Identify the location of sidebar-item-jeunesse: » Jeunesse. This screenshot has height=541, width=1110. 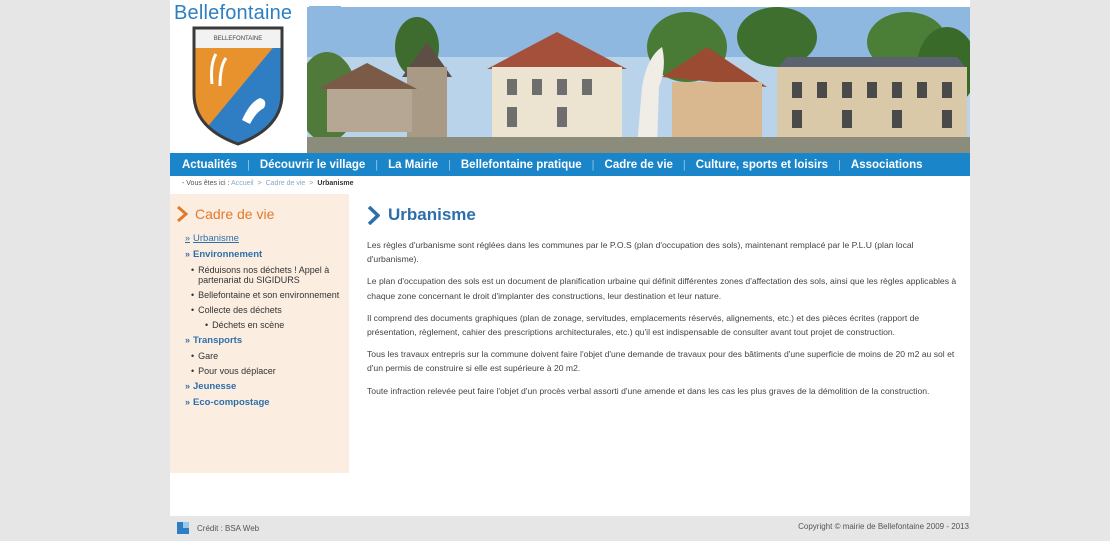
(265, 386).